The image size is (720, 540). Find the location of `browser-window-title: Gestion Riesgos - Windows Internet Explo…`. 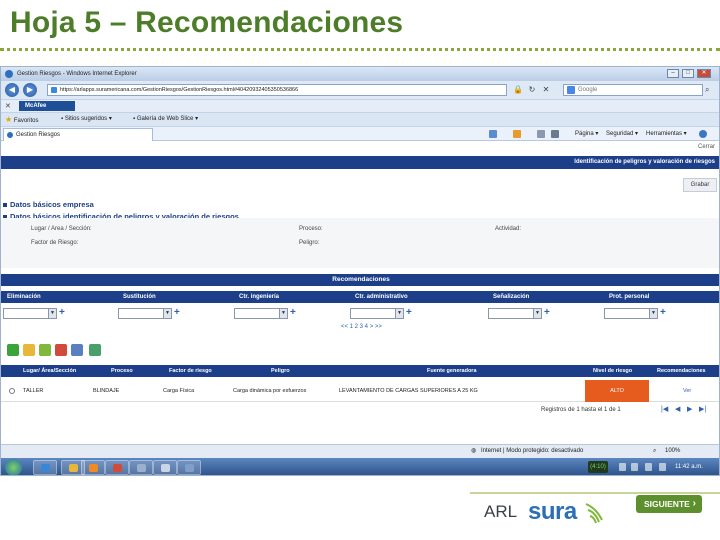

browser-window-title: Gestion Riesgos - Windows Internet Explo… is located at coordinates (77, 74).